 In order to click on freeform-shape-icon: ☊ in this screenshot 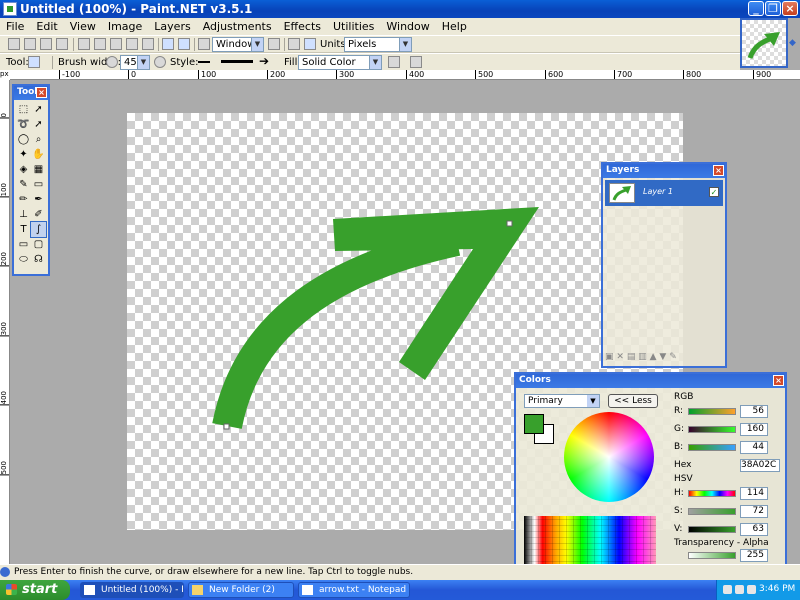, I will do `click(38, 259)`.